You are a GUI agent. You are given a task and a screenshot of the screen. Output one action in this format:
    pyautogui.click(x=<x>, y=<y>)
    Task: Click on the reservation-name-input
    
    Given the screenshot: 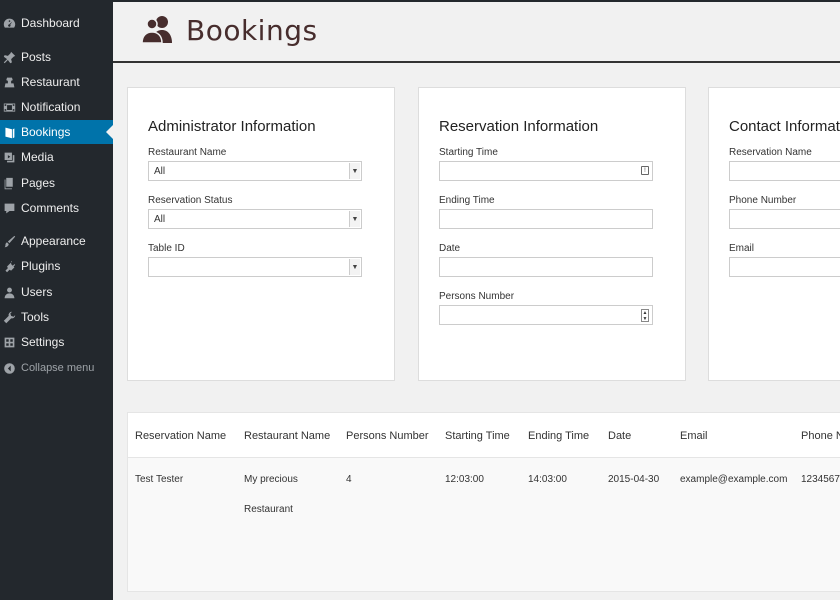 What is the action you would take?
    pyautogui.click(x=784, y=171)
    